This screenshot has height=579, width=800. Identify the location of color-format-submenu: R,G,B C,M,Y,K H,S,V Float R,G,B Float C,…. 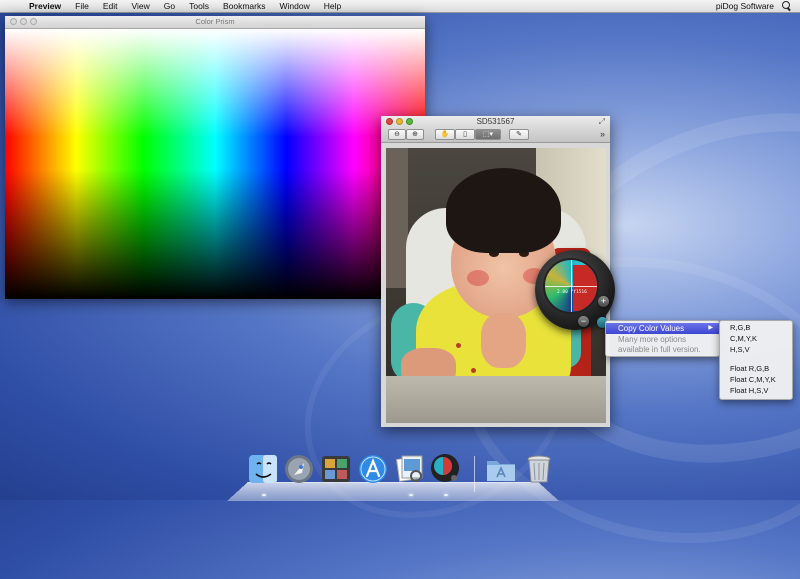
(756, 360).